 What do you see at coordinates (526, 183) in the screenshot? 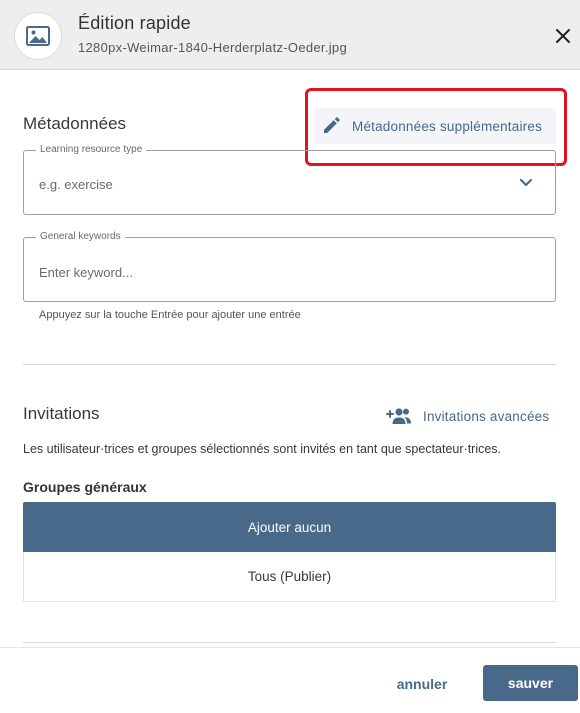
I see `chevron-down-icon` at bounding box center [526, 183].